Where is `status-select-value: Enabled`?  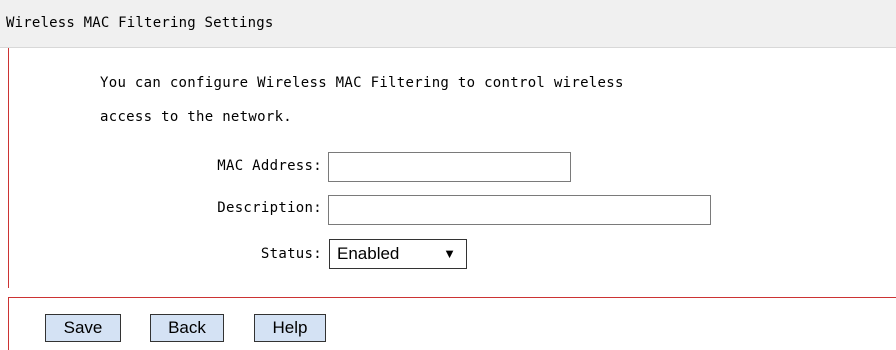
status-select-value: Enabled is located at coordinates (368, 253).